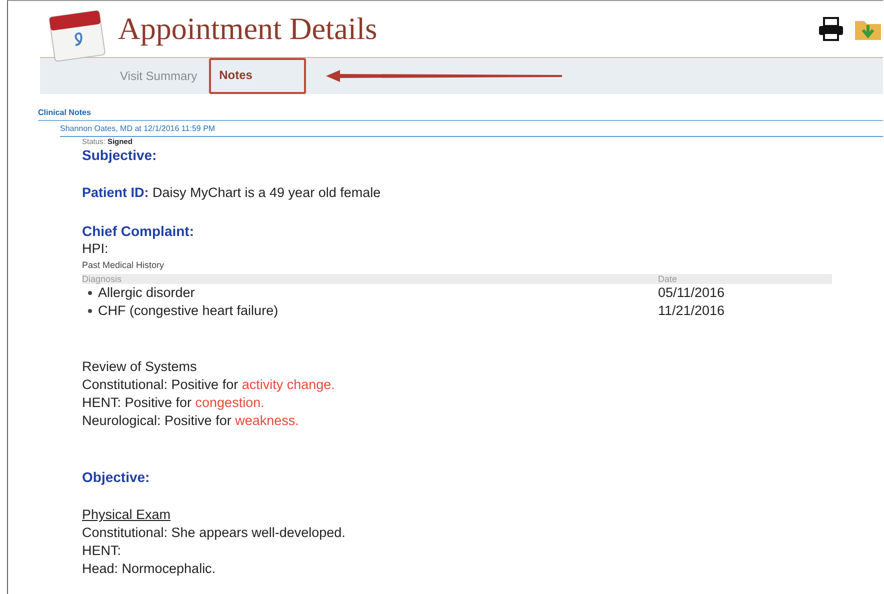 The width and height of the screenshot is (884, 594). I want to click on hpi-label: HPI:, so click(96, 249).